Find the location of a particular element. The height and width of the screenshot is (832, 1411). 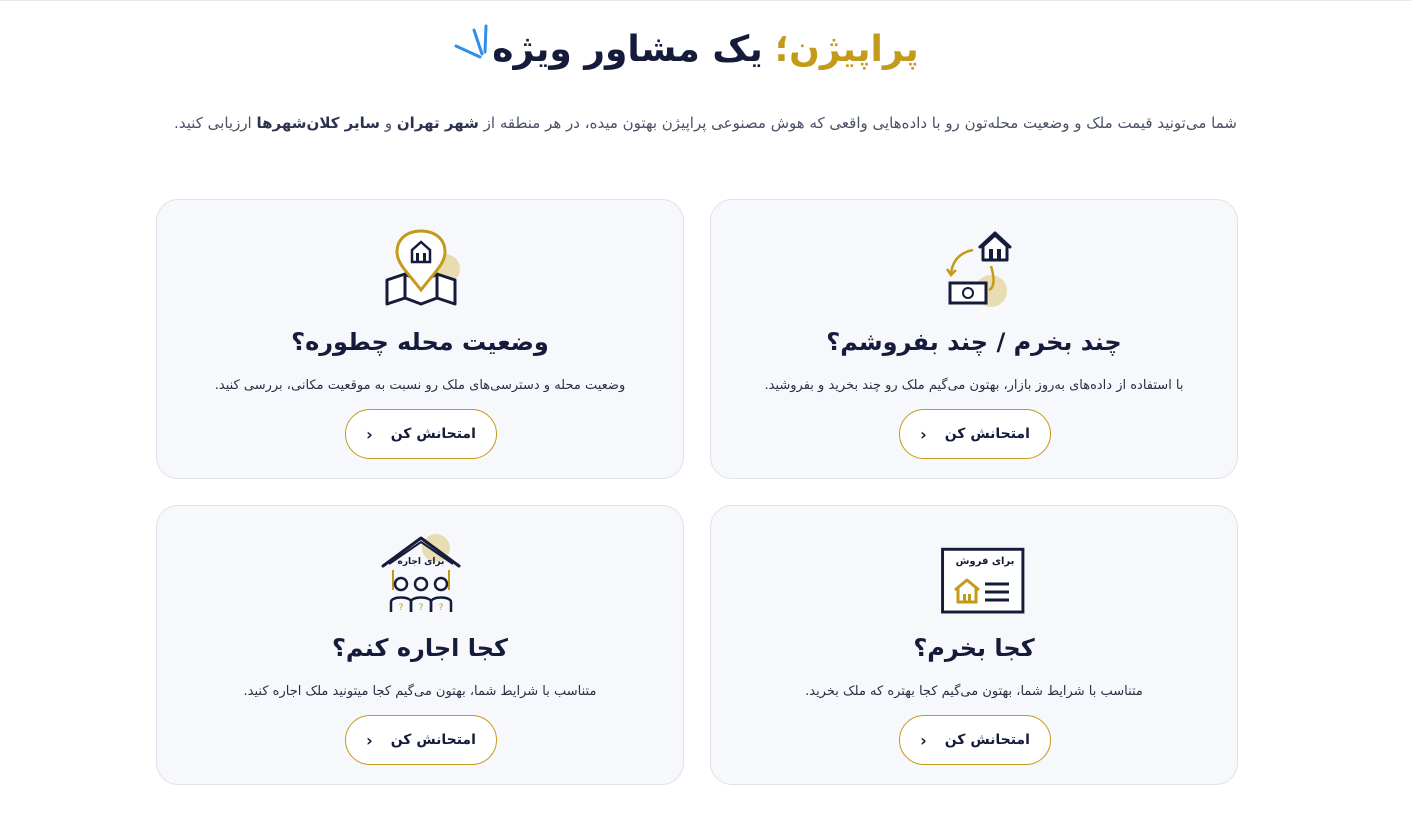

card-title: چند بخرم / چند بفروشم؟ is located at coordinates (974, 342).